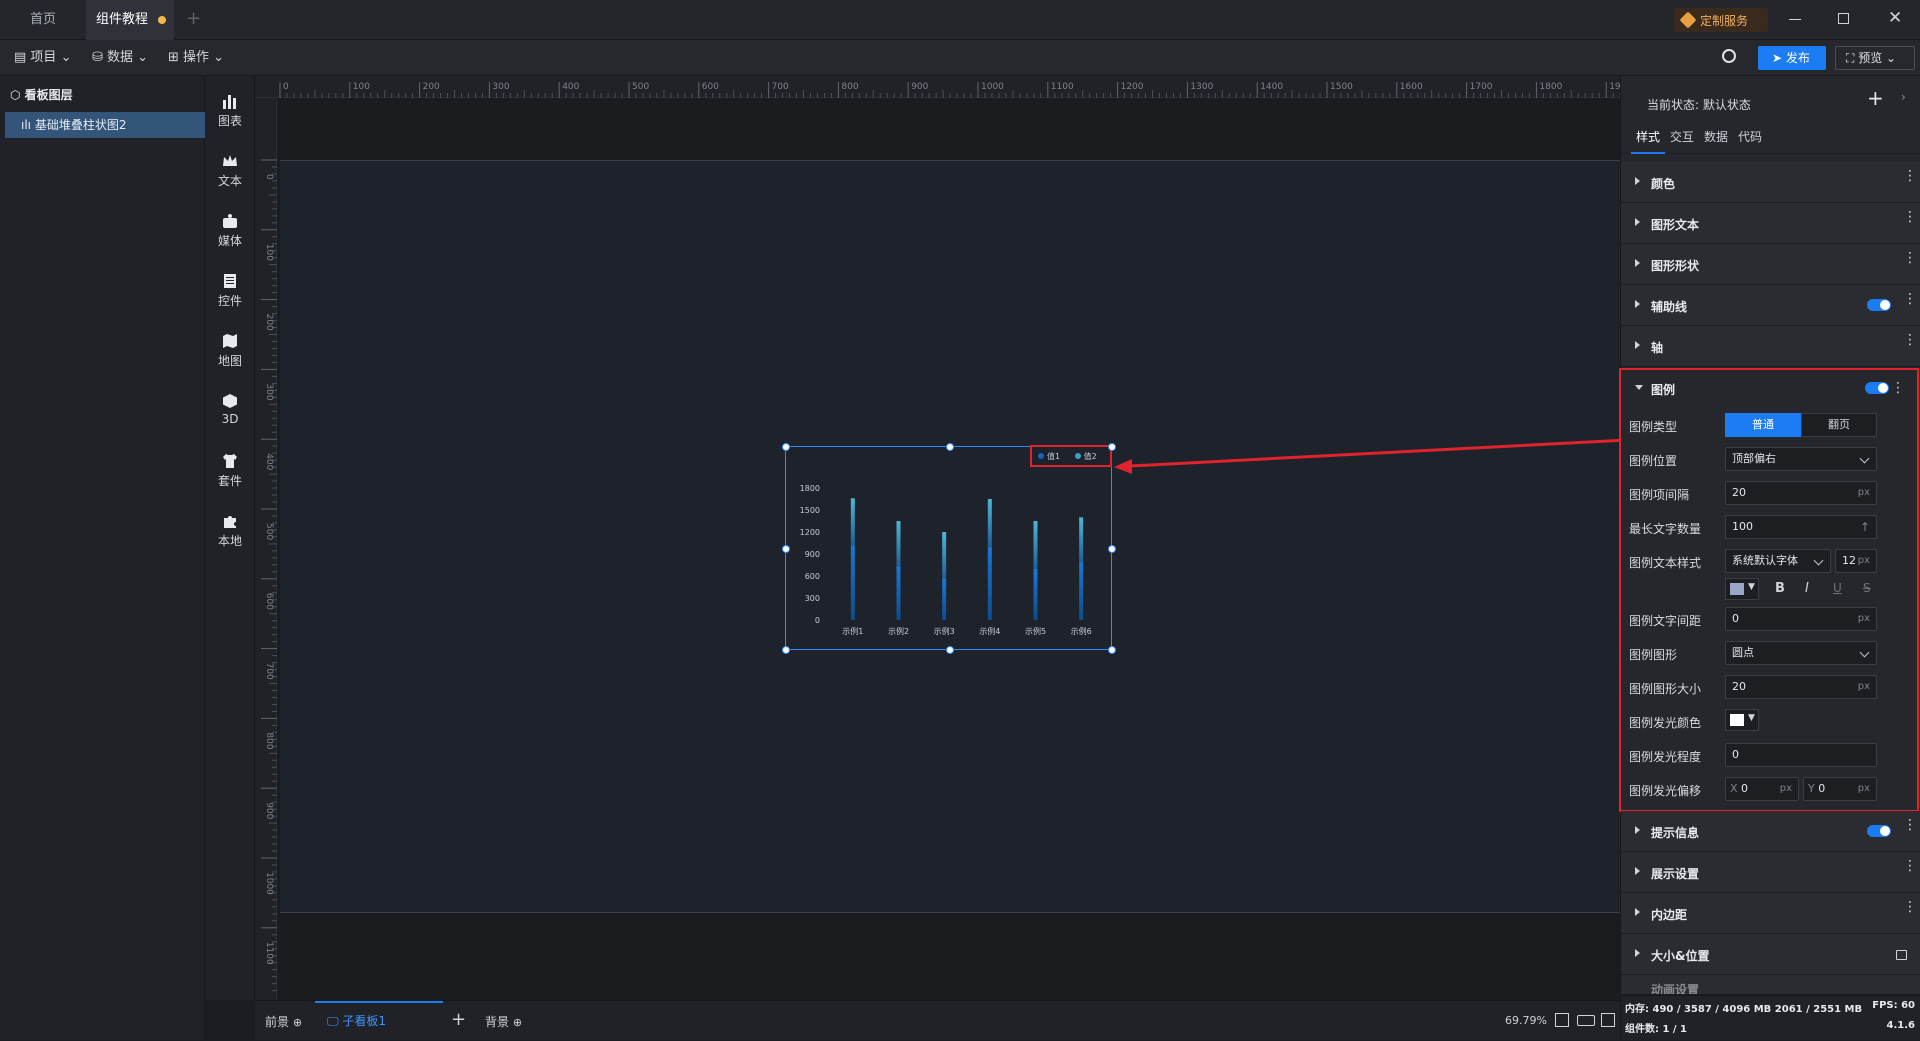 The width and height of the screenshot is (1920, 1041). Describe the element at coordinates (230, 530) in the screenshot. I see `local-category-button: 本地` at that location.